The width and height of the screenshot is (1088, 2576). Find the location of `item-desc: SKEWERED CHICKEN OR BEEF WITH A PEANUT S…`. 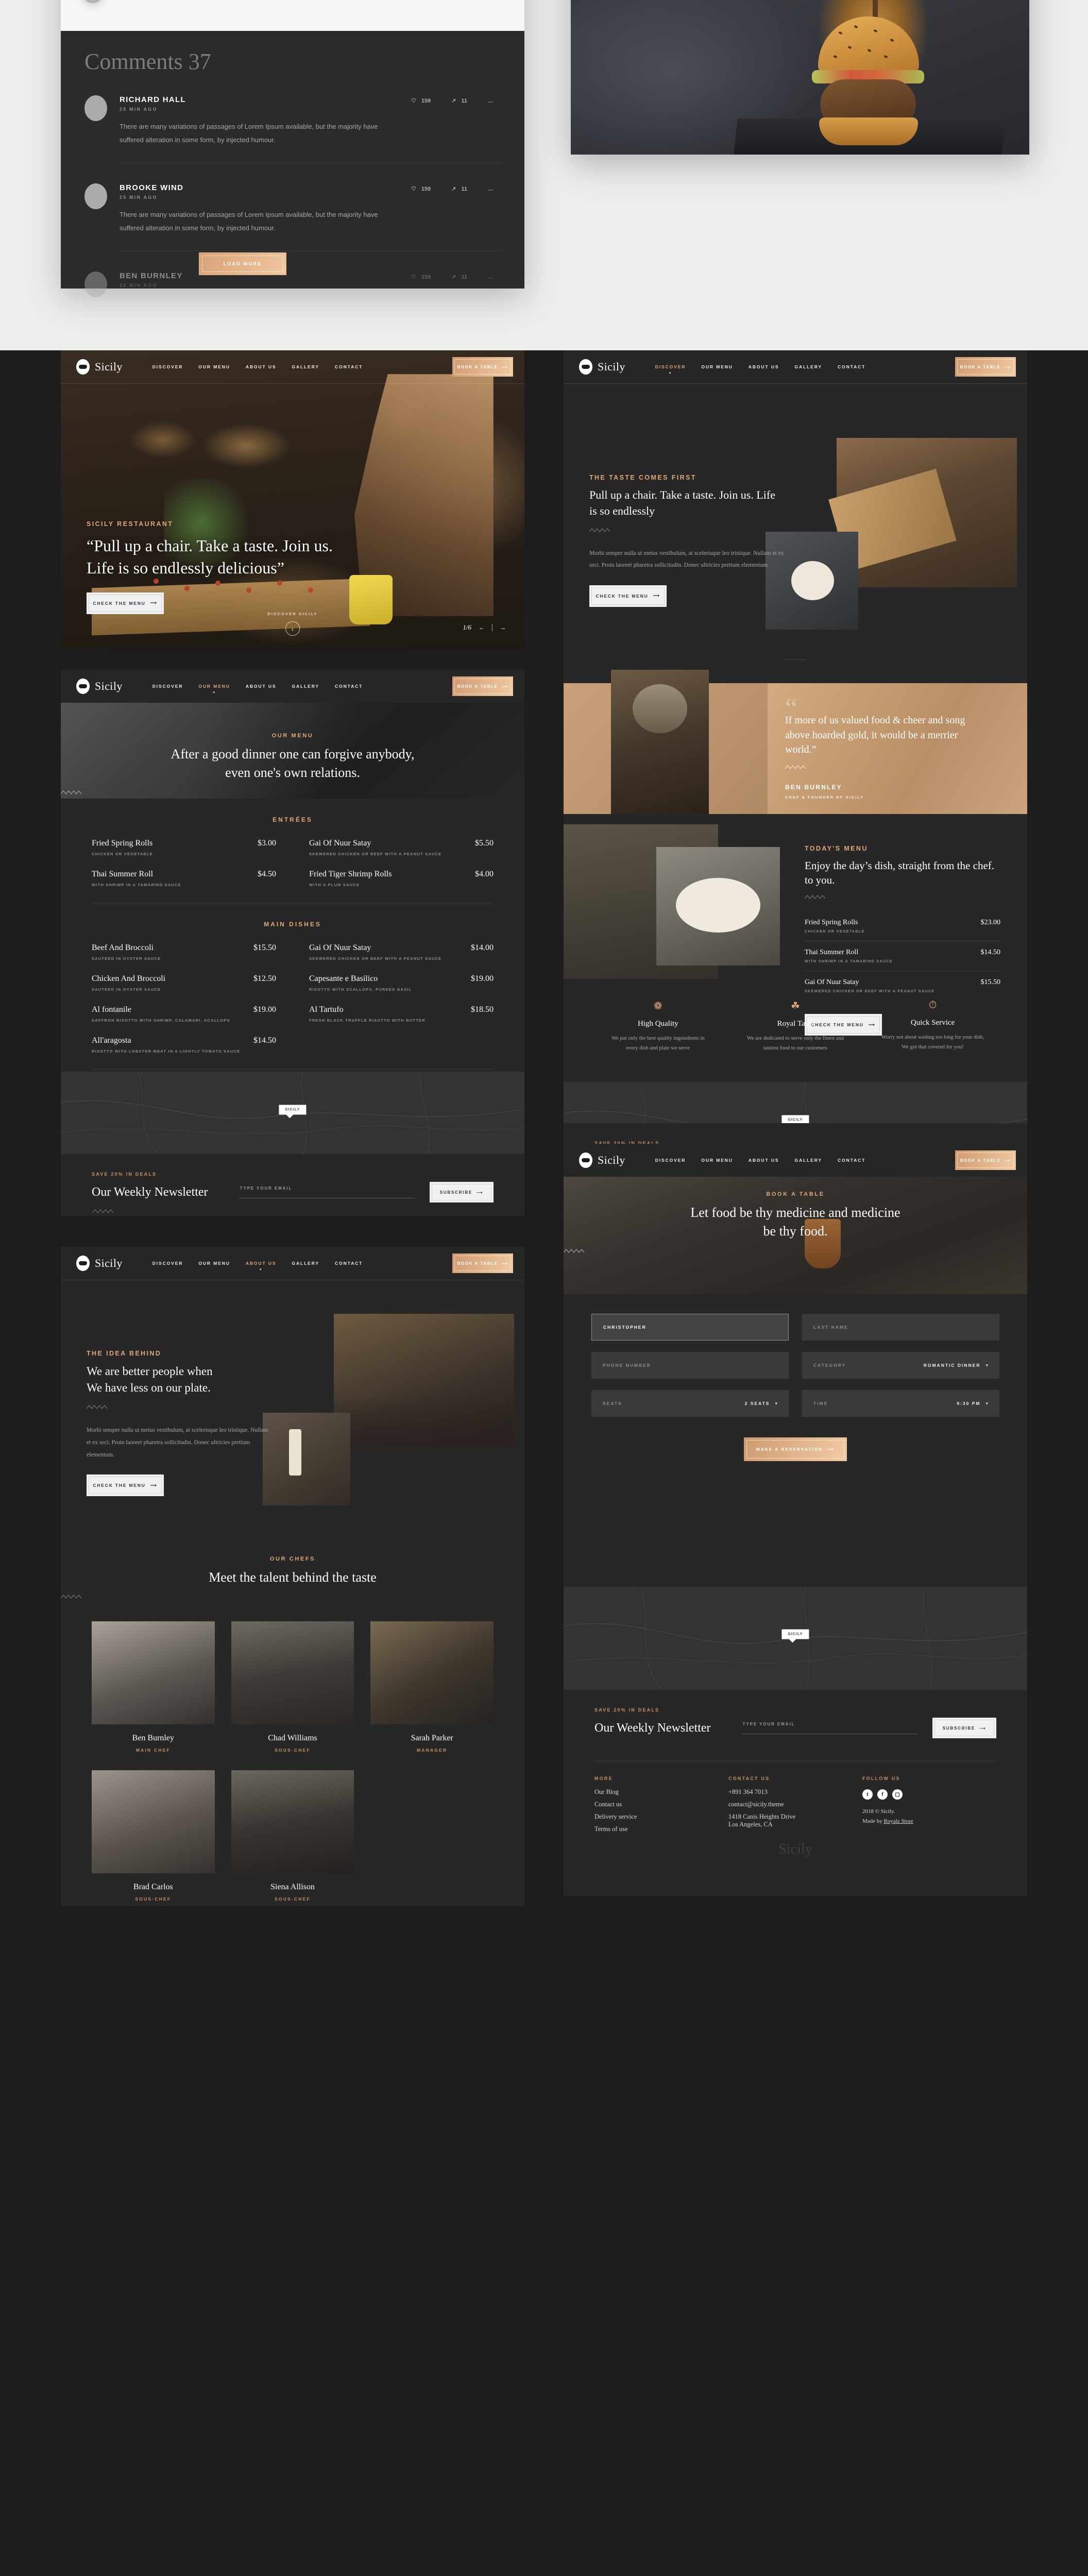

item-desc: SKEWERED CHICKEN OR BEEF WITH A PEANUT S… is located at coordinates (375, 958).